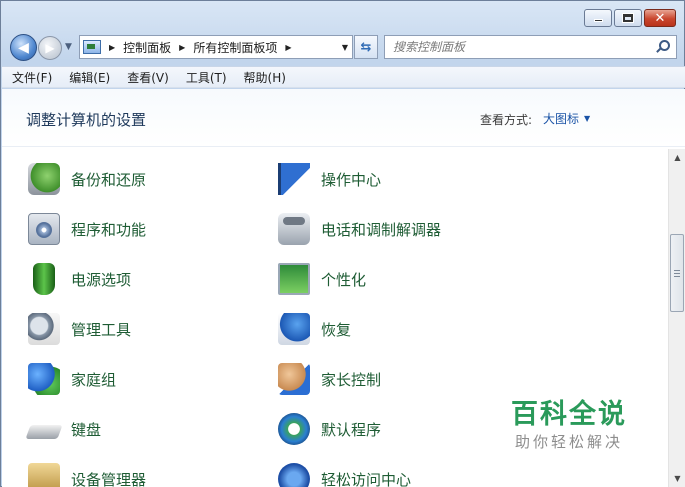 The width and height of the screenshot is (685, 487). What do you see at coordinates (676, 318) in the screenshot?
I see `vertical-scrollbar: ▲ ▼` at bounding box center [676, 318].